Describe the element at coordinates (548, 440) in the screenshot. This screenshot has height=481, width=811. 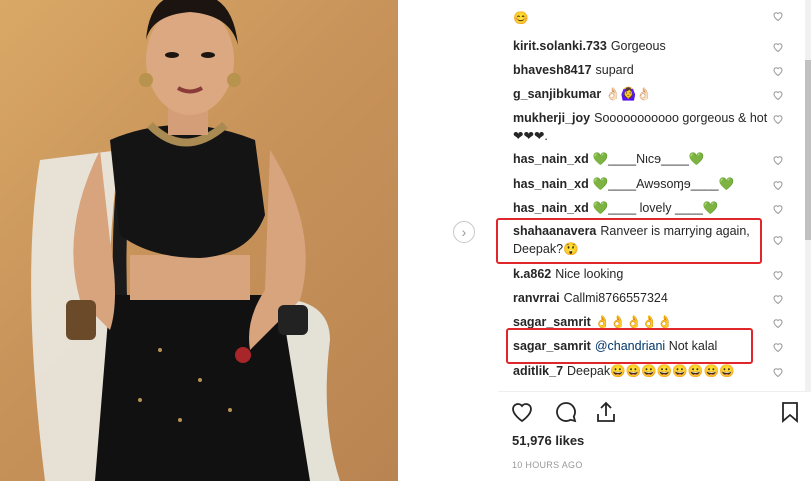
I see `like-count: 51,976 likes` at that location.